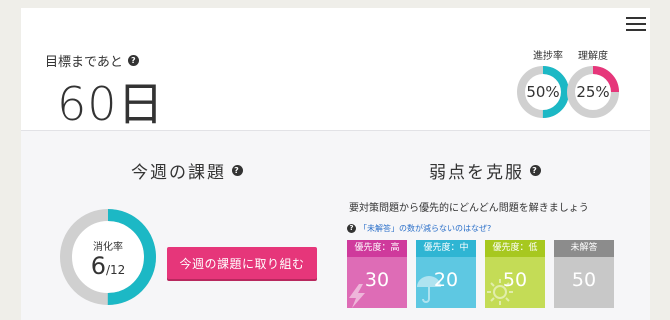 The image size is (670, 320). What do you see at coordinates (593, 92) in the screenshot?
I see `understanding-value: 25%` at bounding box center [593, 92].